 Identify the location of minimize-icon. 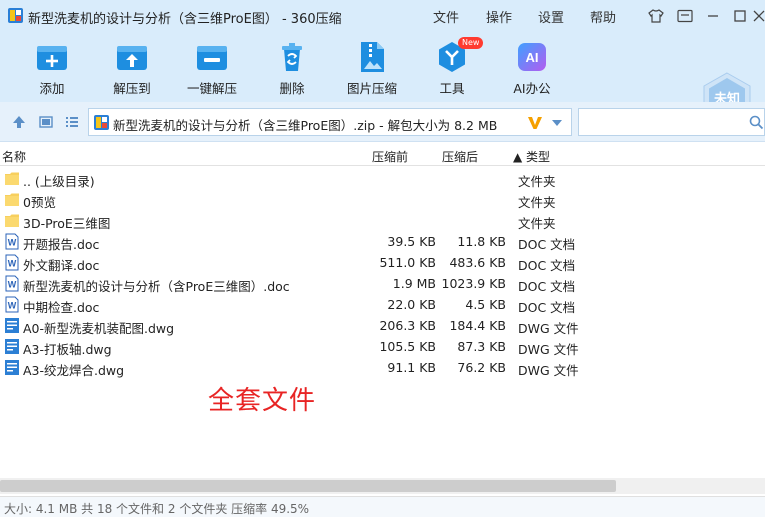
(713, 16).